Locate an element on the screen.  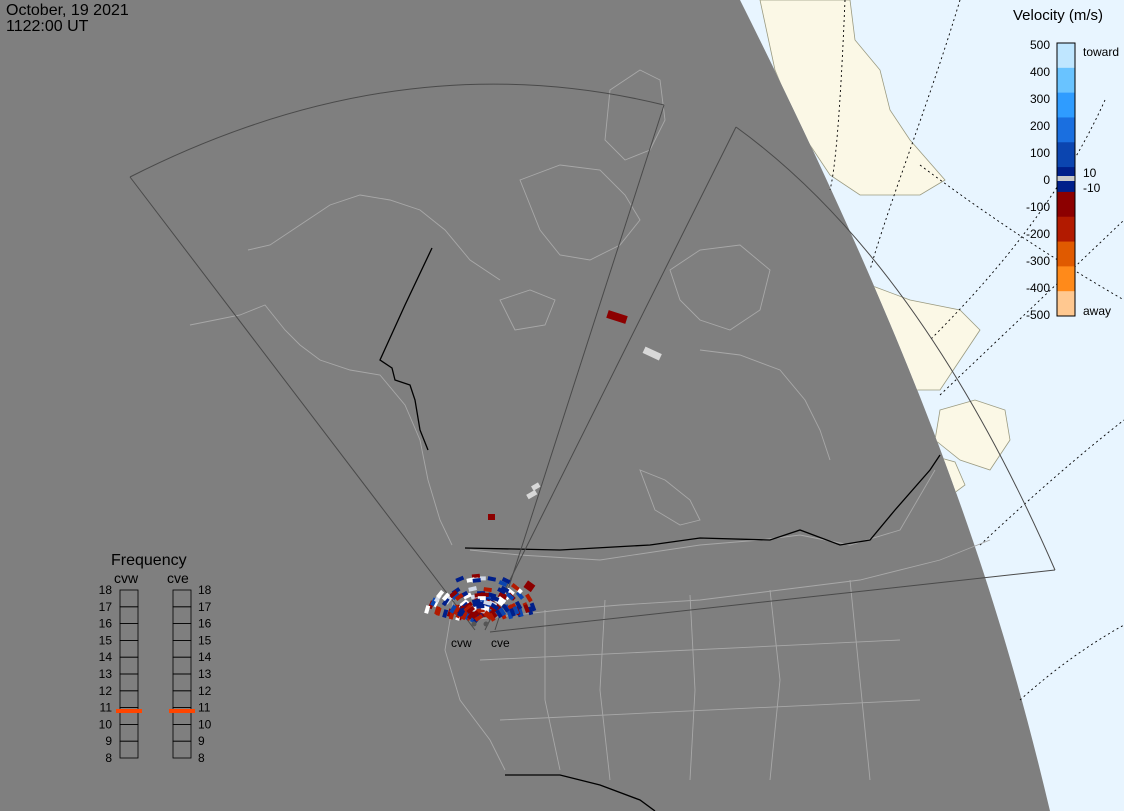
velocity-tick-label: -100 is located at coordinates (1038, 207).